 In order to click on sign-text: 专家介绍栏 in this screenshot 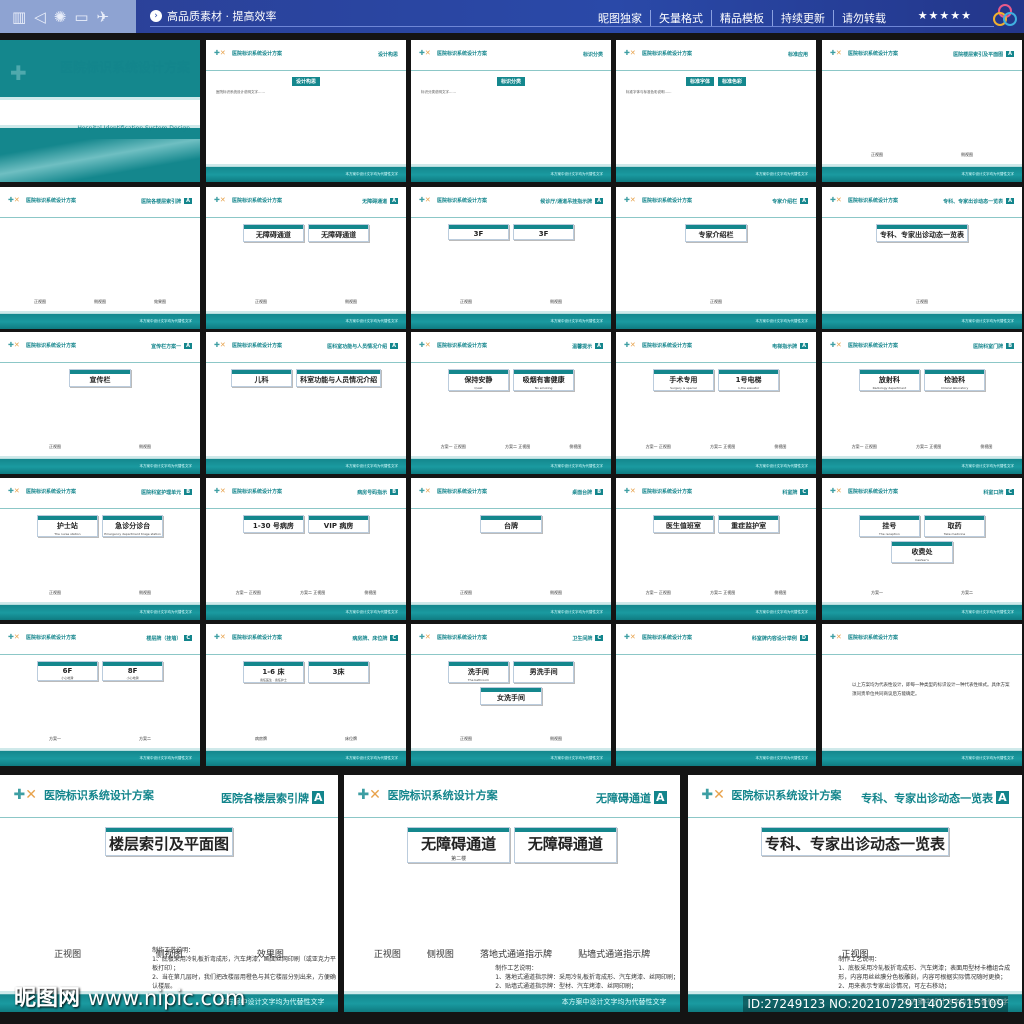, I will do `click(716, 234)`.